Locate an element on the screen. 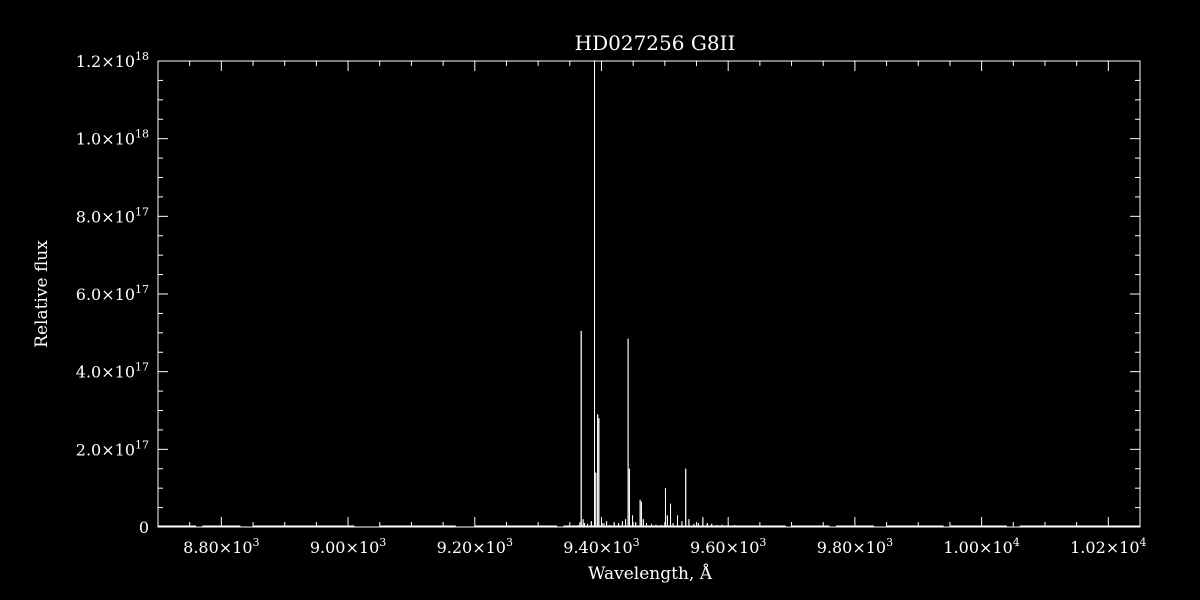 This screenshot has width=1200, height=600. x-tick-label: 9.80×103 is located at coordinates (855, 546).